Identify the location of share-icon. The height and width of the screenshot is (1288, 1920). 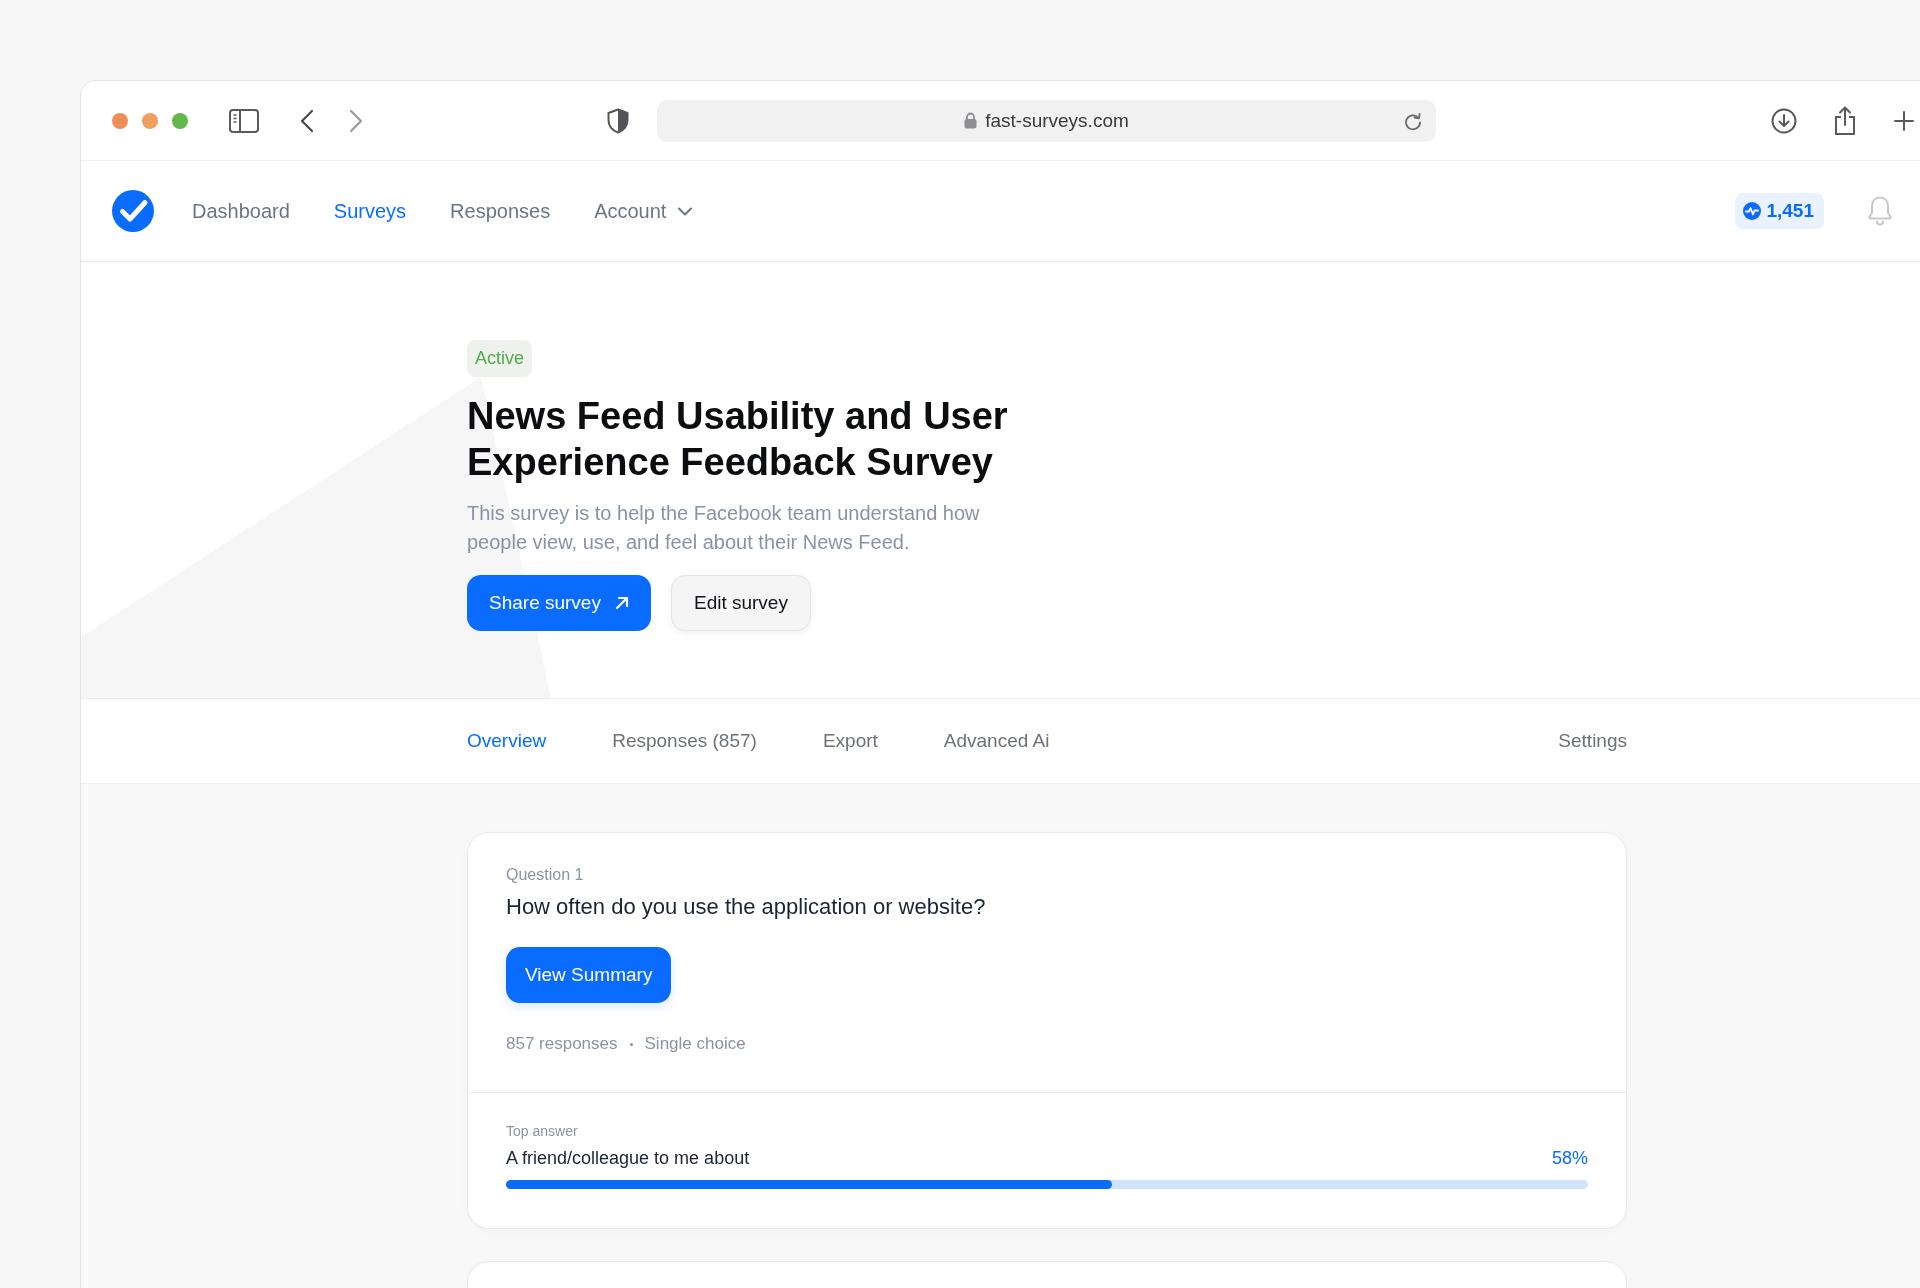
(1845, 120).